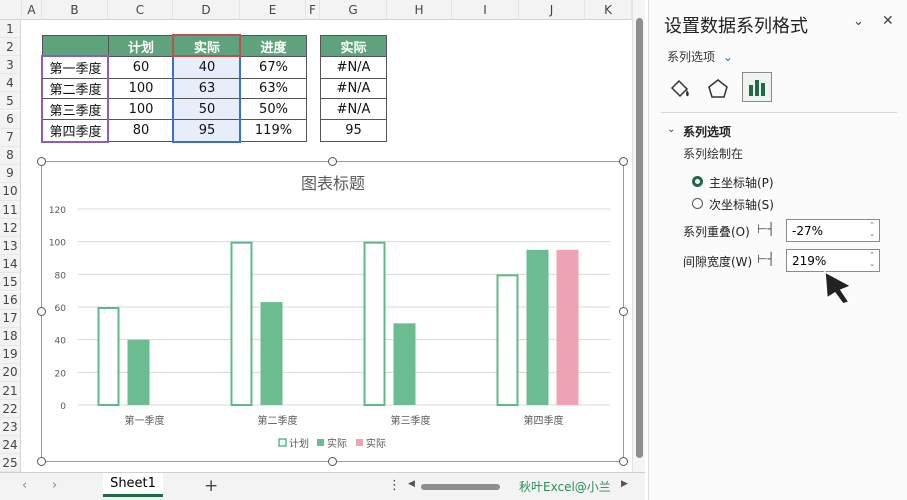 This screenshot has width=907, height=500. I want to click on column-header: I, so click(485, 10).